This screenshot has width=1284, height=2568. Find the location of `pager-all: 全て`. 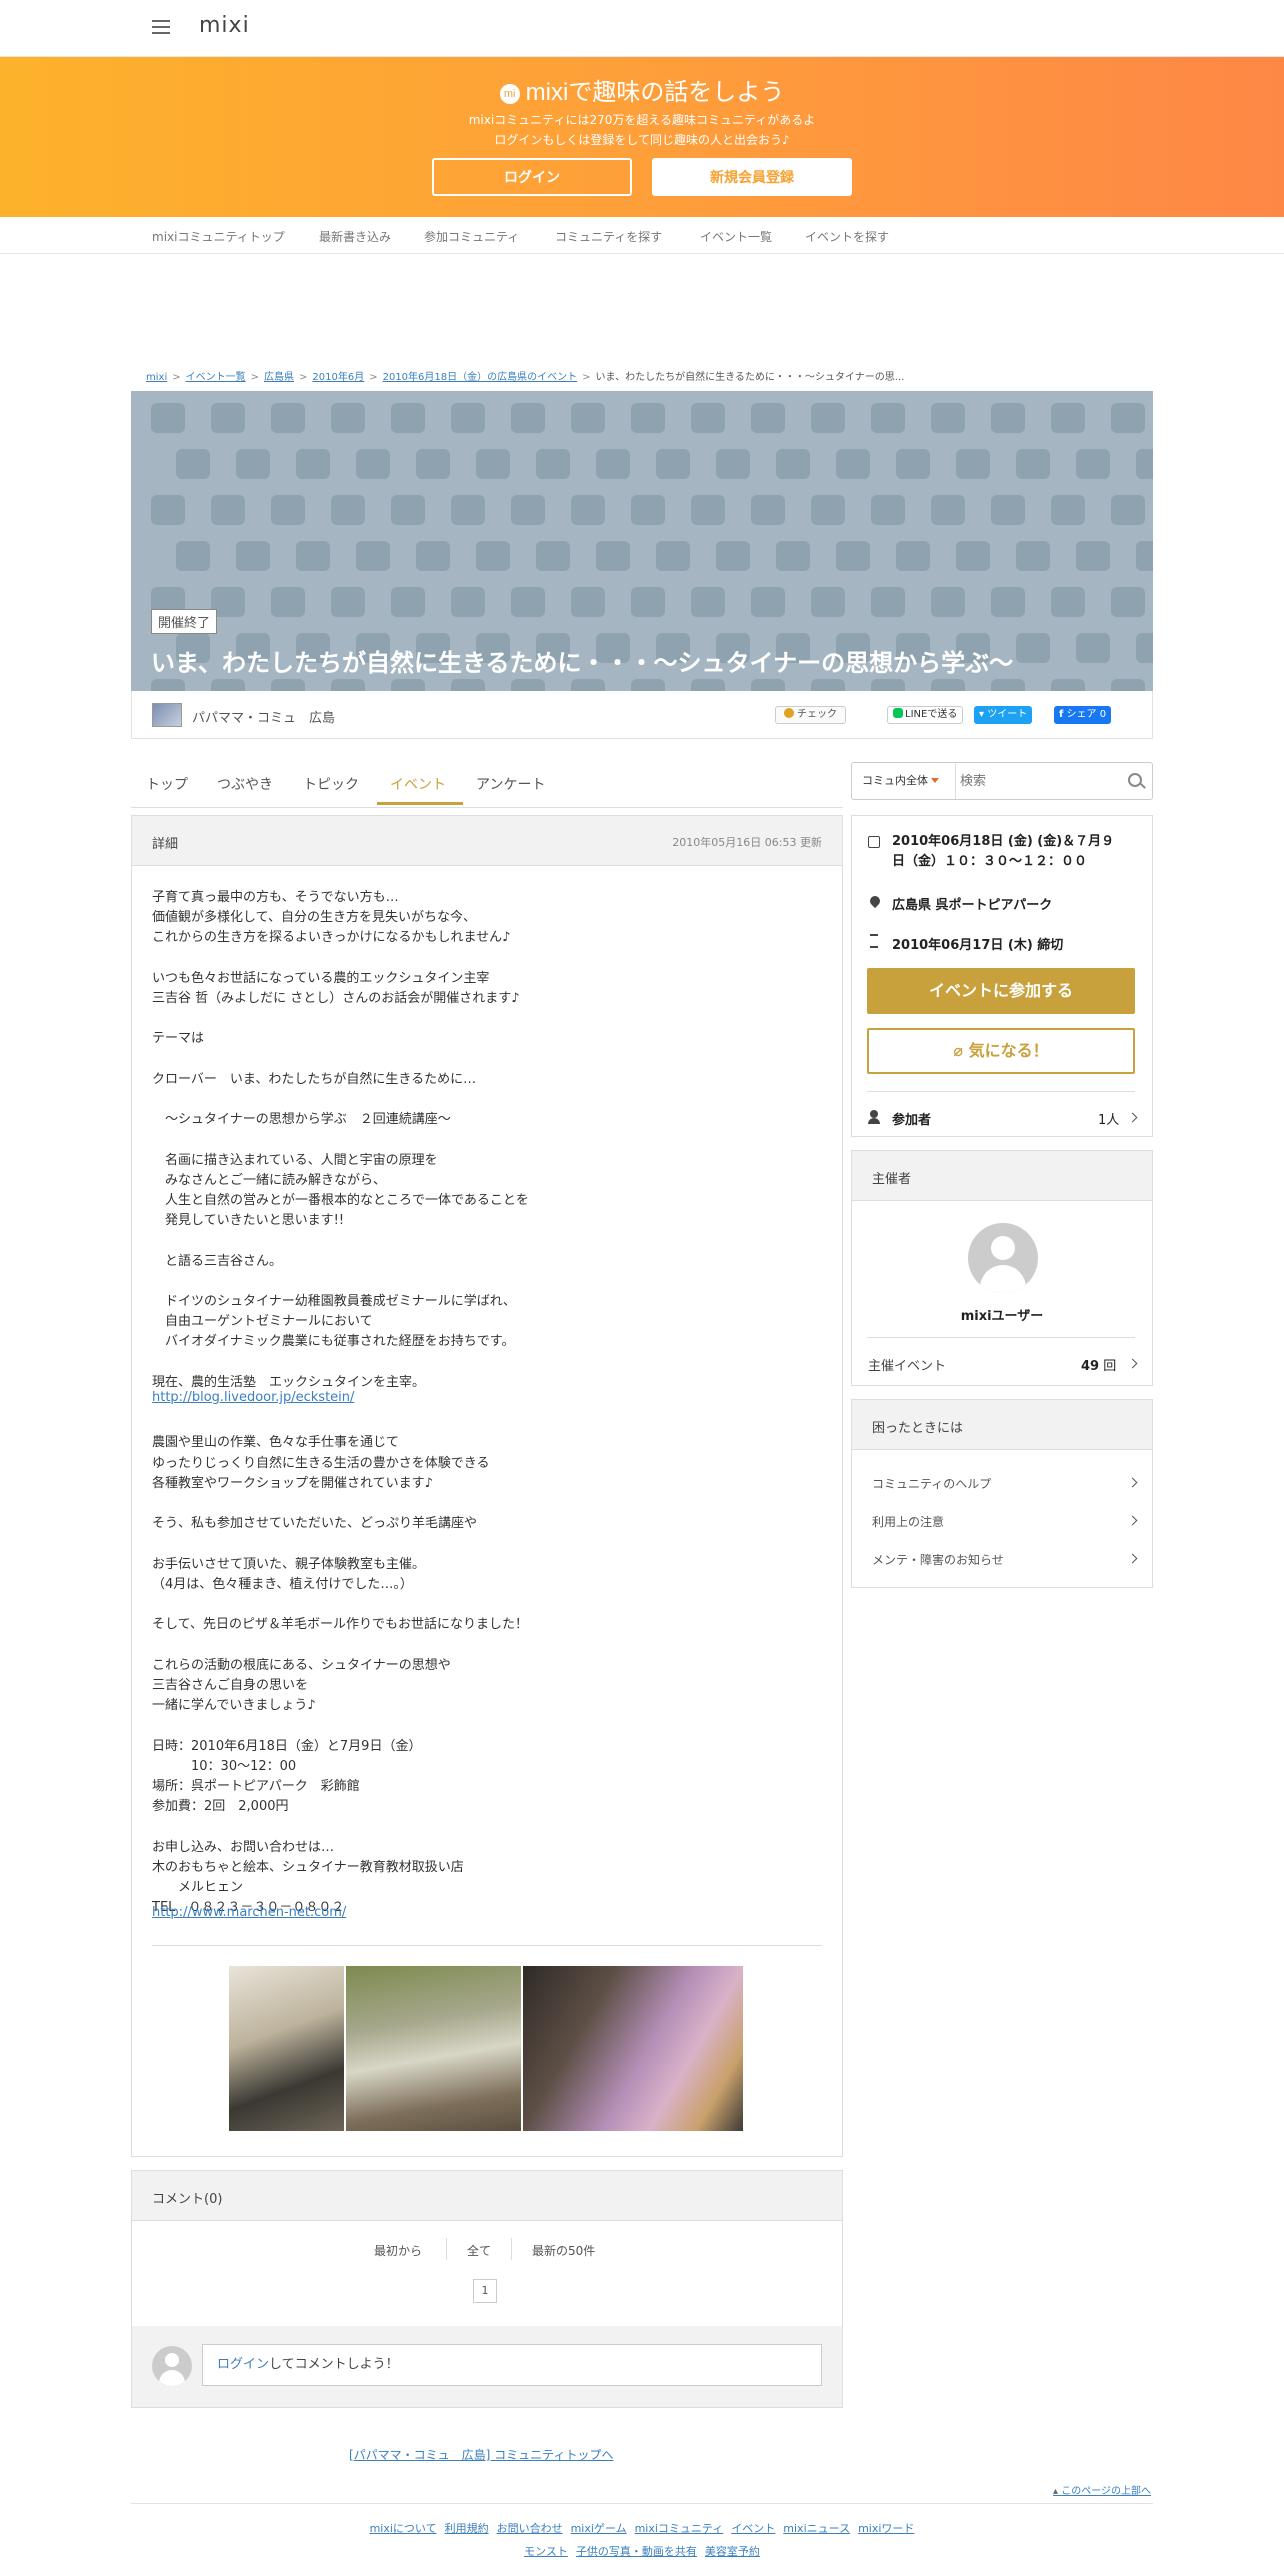

pager-all: 全て is located at coordinates (479, 2250).